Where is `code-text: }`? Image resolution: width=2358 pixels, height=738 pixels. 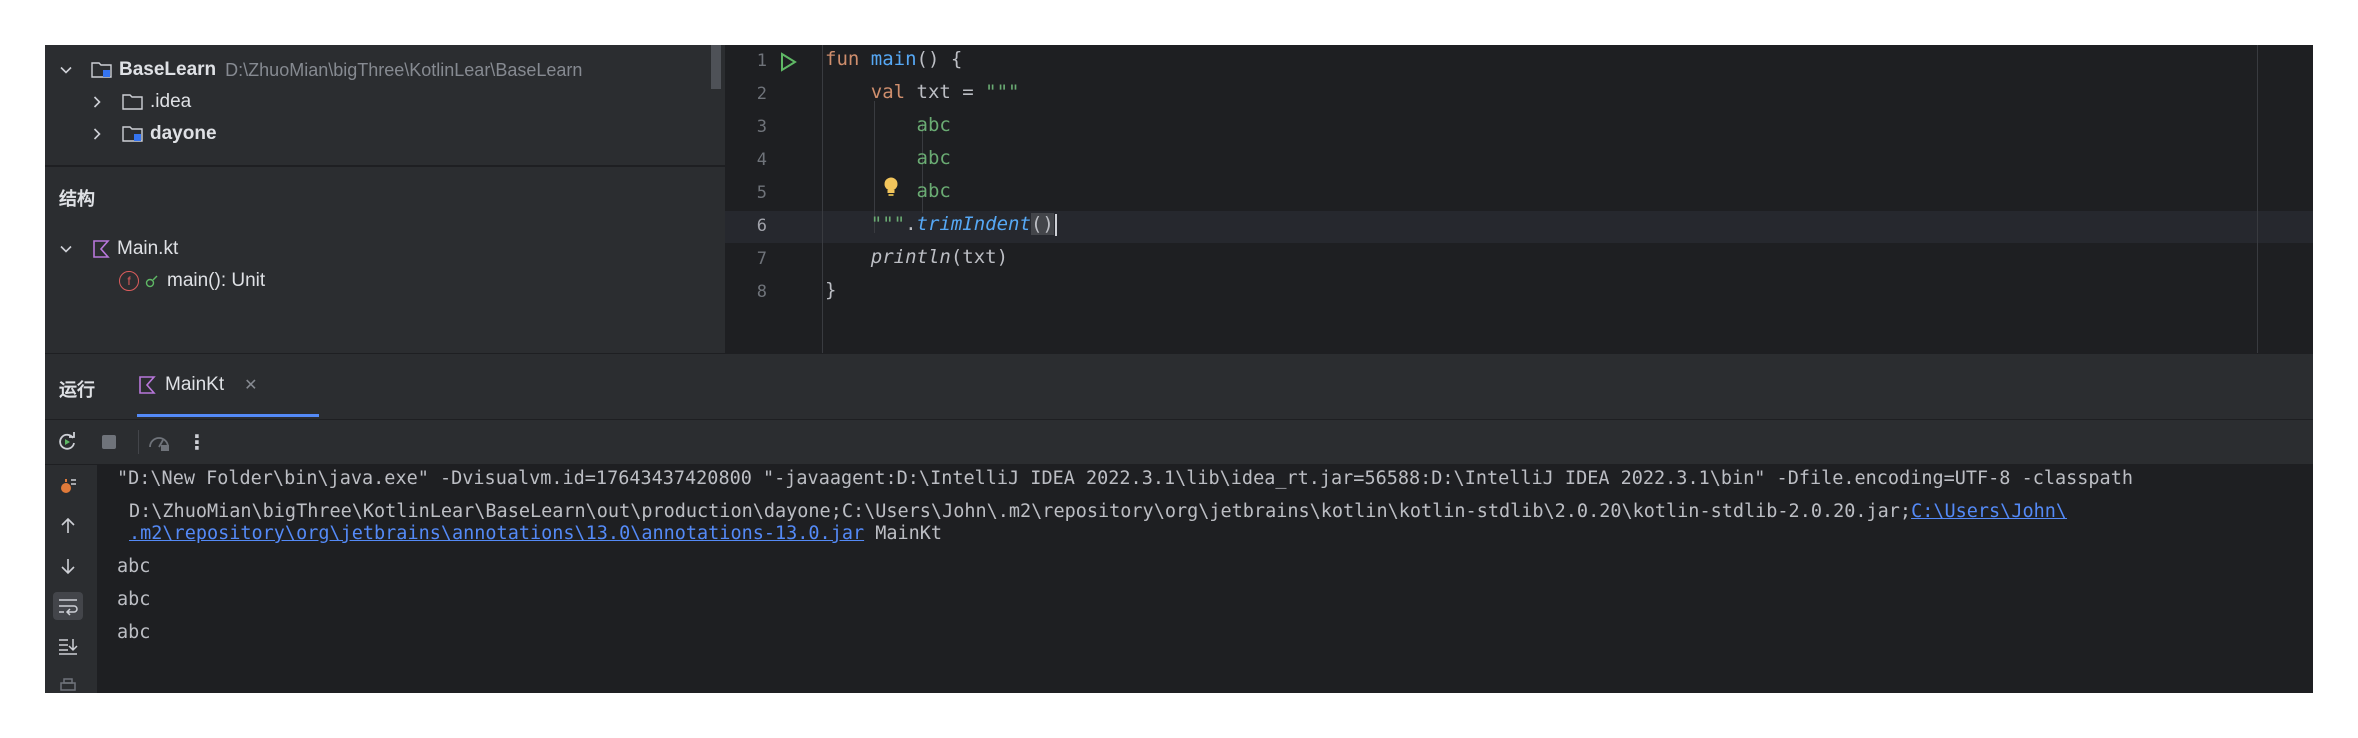
code-text: } is located at coordinates (831, 290).